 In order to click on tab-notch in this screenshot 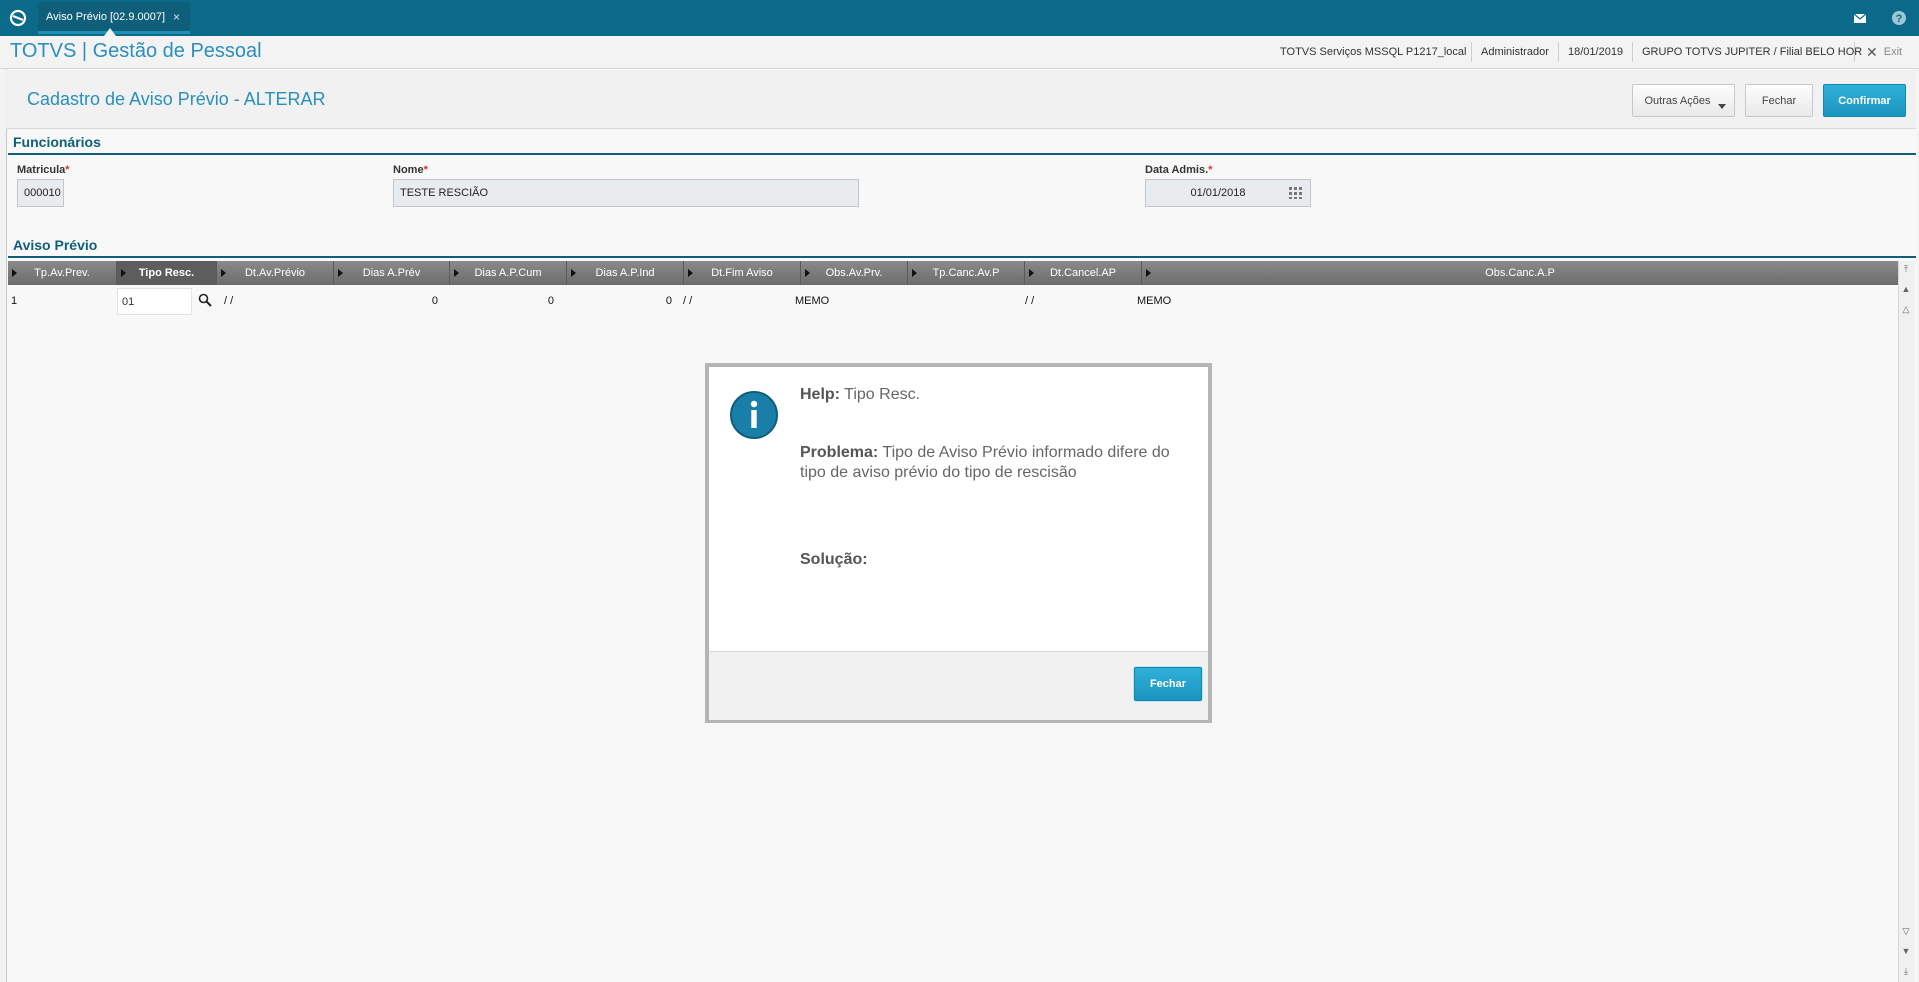, I will do `click(110, 32)`.